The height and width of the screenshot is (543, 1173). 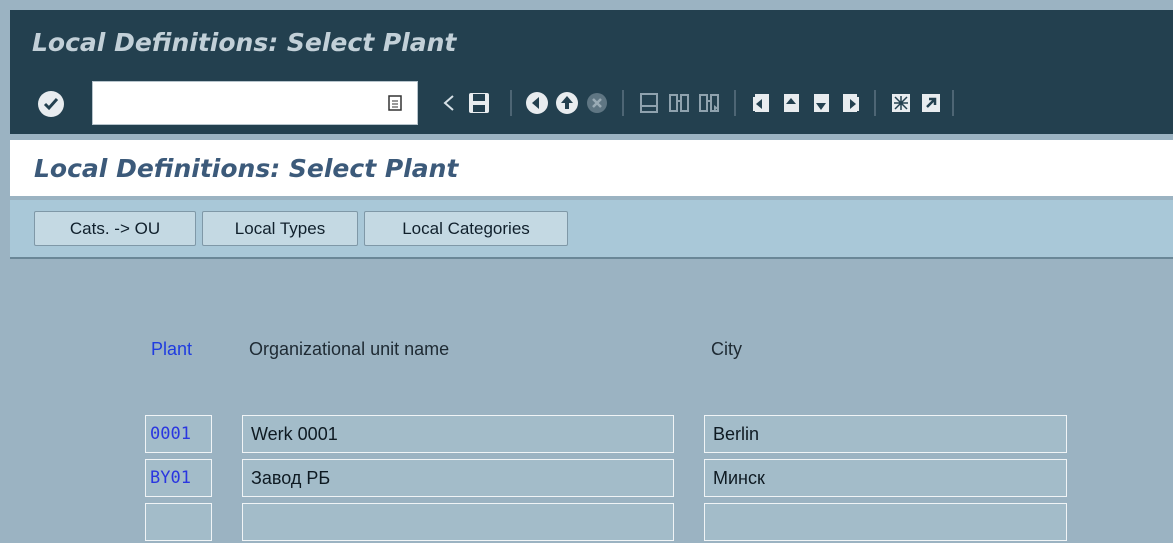 I want to click on org-unit-cell, so click(x=458, y=522).